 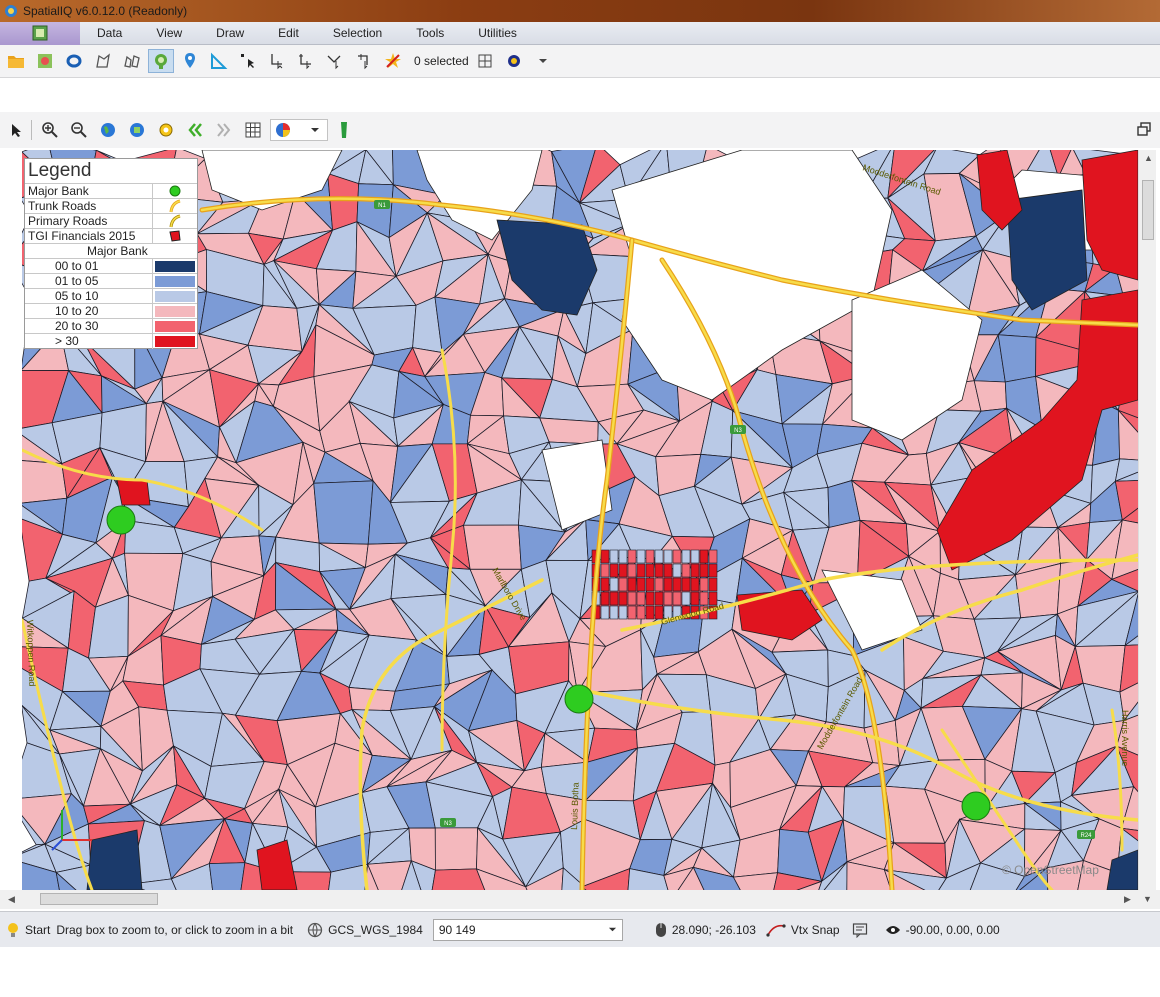 What do you see at coordinates (99, 899) in the screenshot?
I see `horizontal-scroll-thumb` at bounding box center [99, 899].